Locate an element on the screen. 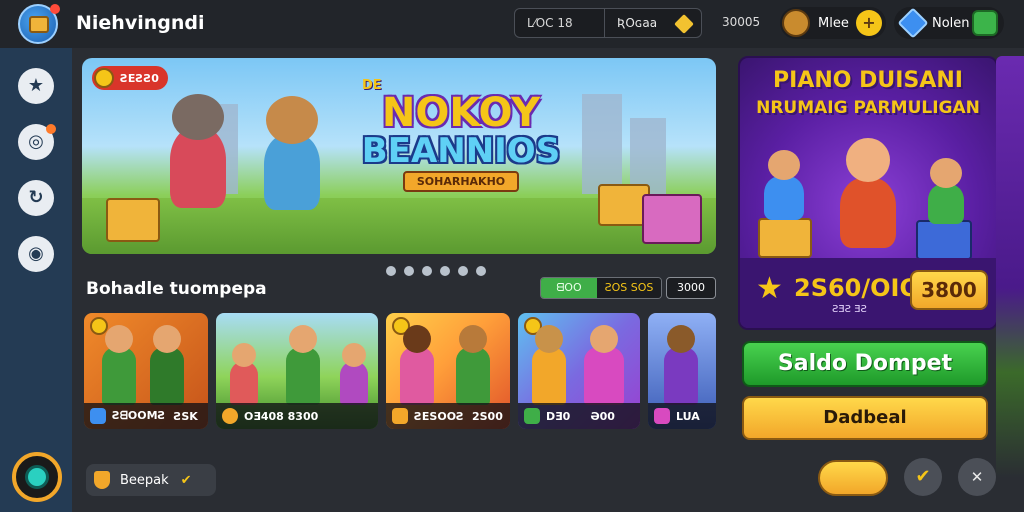  confirm-round-button: ✔ is located at coordinates (923, 477).